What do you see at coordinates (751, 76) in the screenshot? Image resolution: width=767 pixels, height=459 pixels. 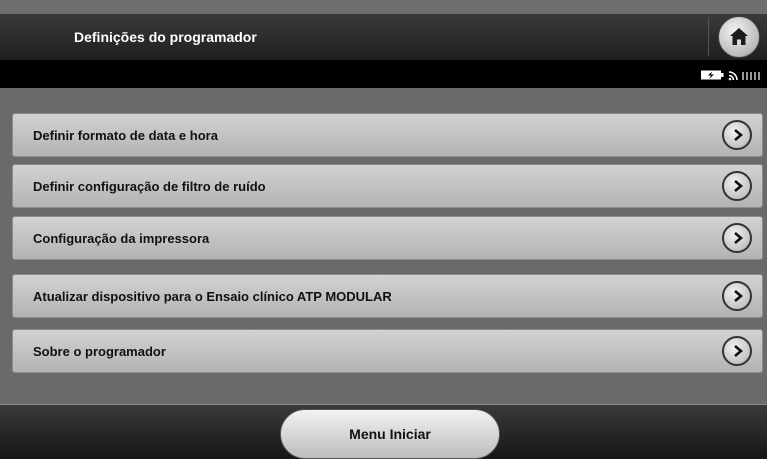 I see `signal-bars-icon` at bounding box center [751, 76].